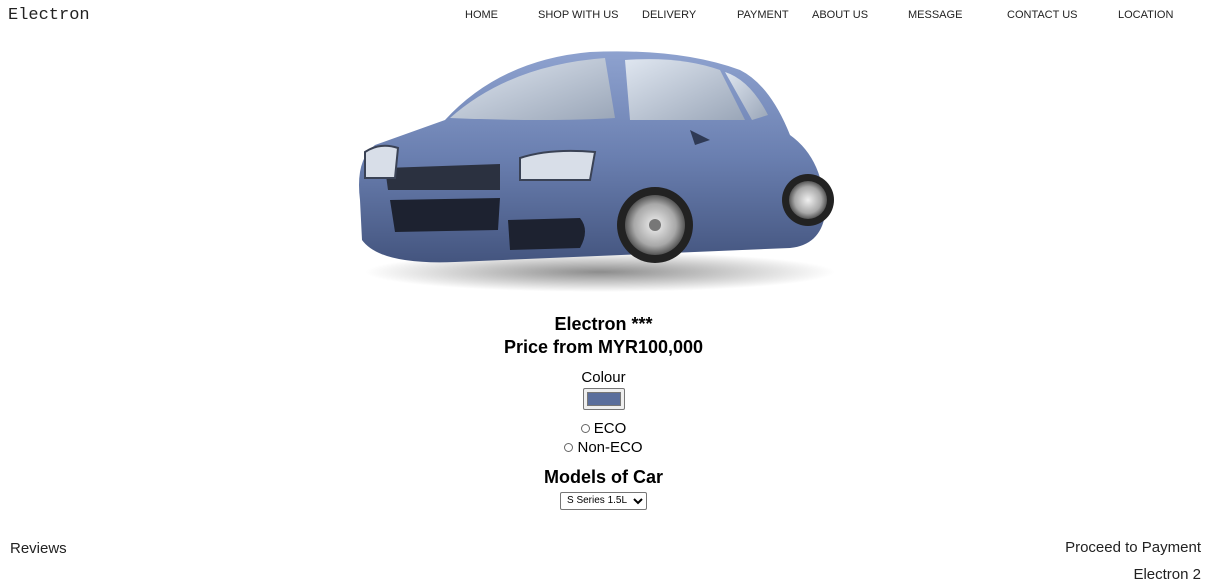  I want to click on model-select-wrap: S Series 1.5L, so click(603, 500).